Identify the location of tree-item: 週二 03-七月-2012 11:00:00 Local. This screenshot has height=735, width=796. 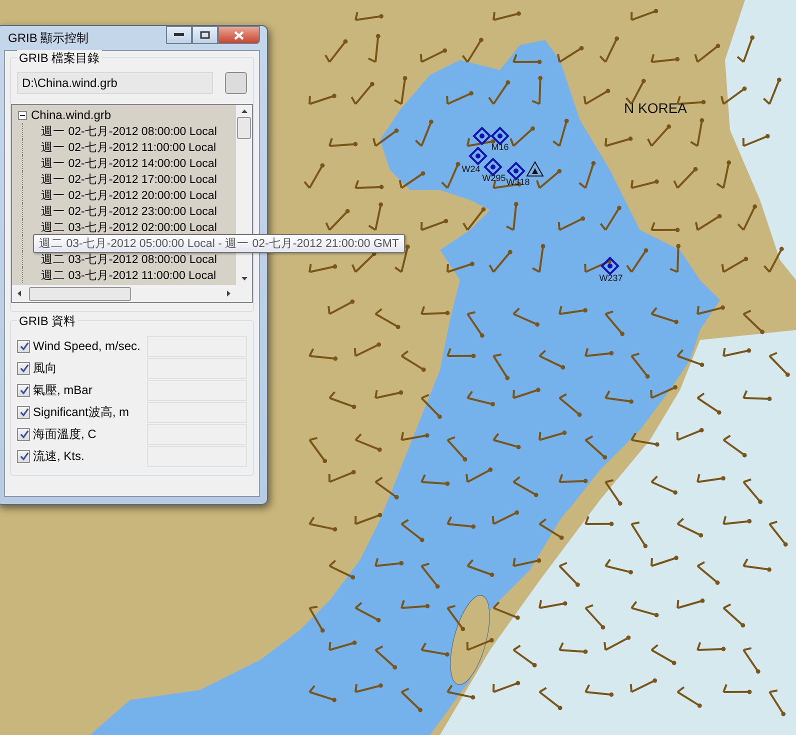
(128, 275).